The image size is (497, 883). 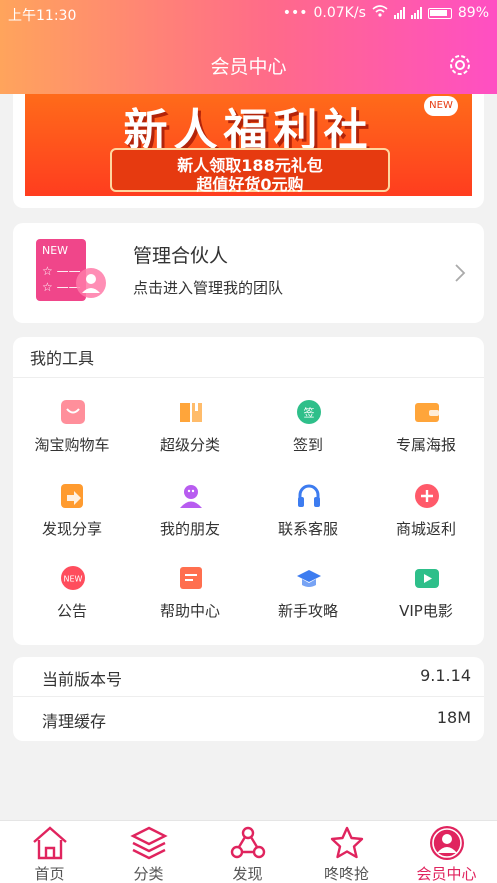 I want to click on partner-title: 管理合伙人, so click(x=181, y=256).